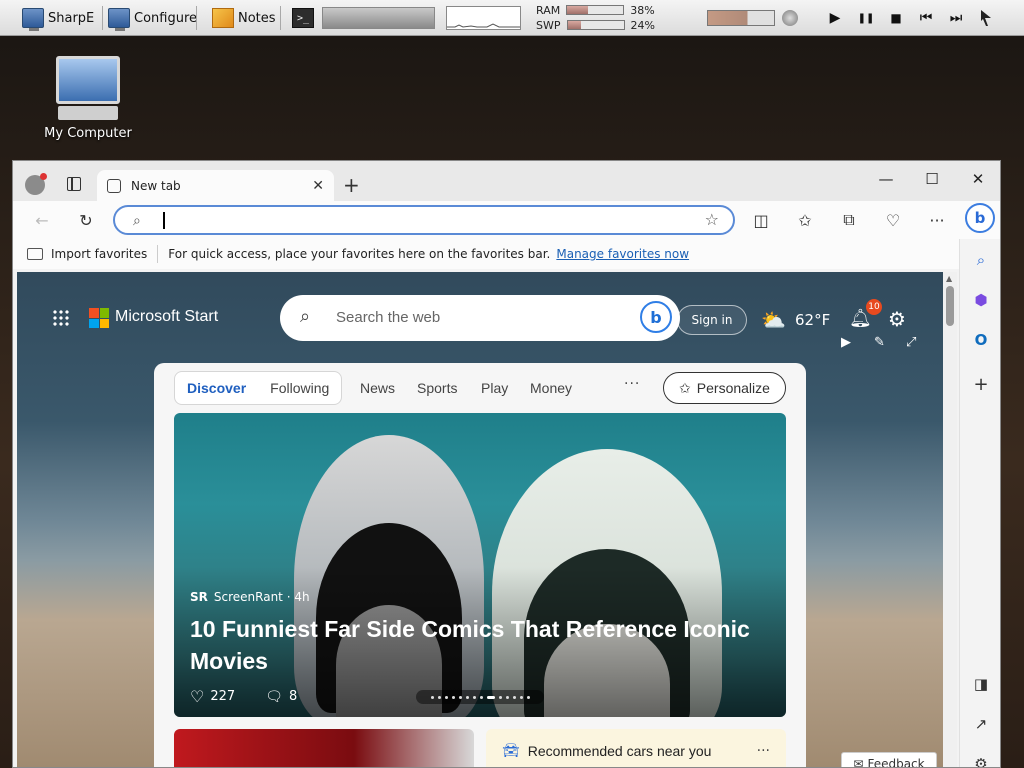 Image resolution: width=1024 pixels, height=768 pixels. What do you see at coordinates (114, 185) in the screenshot?
I see `new-tab-page-icon` at bounding box center [114, 185].